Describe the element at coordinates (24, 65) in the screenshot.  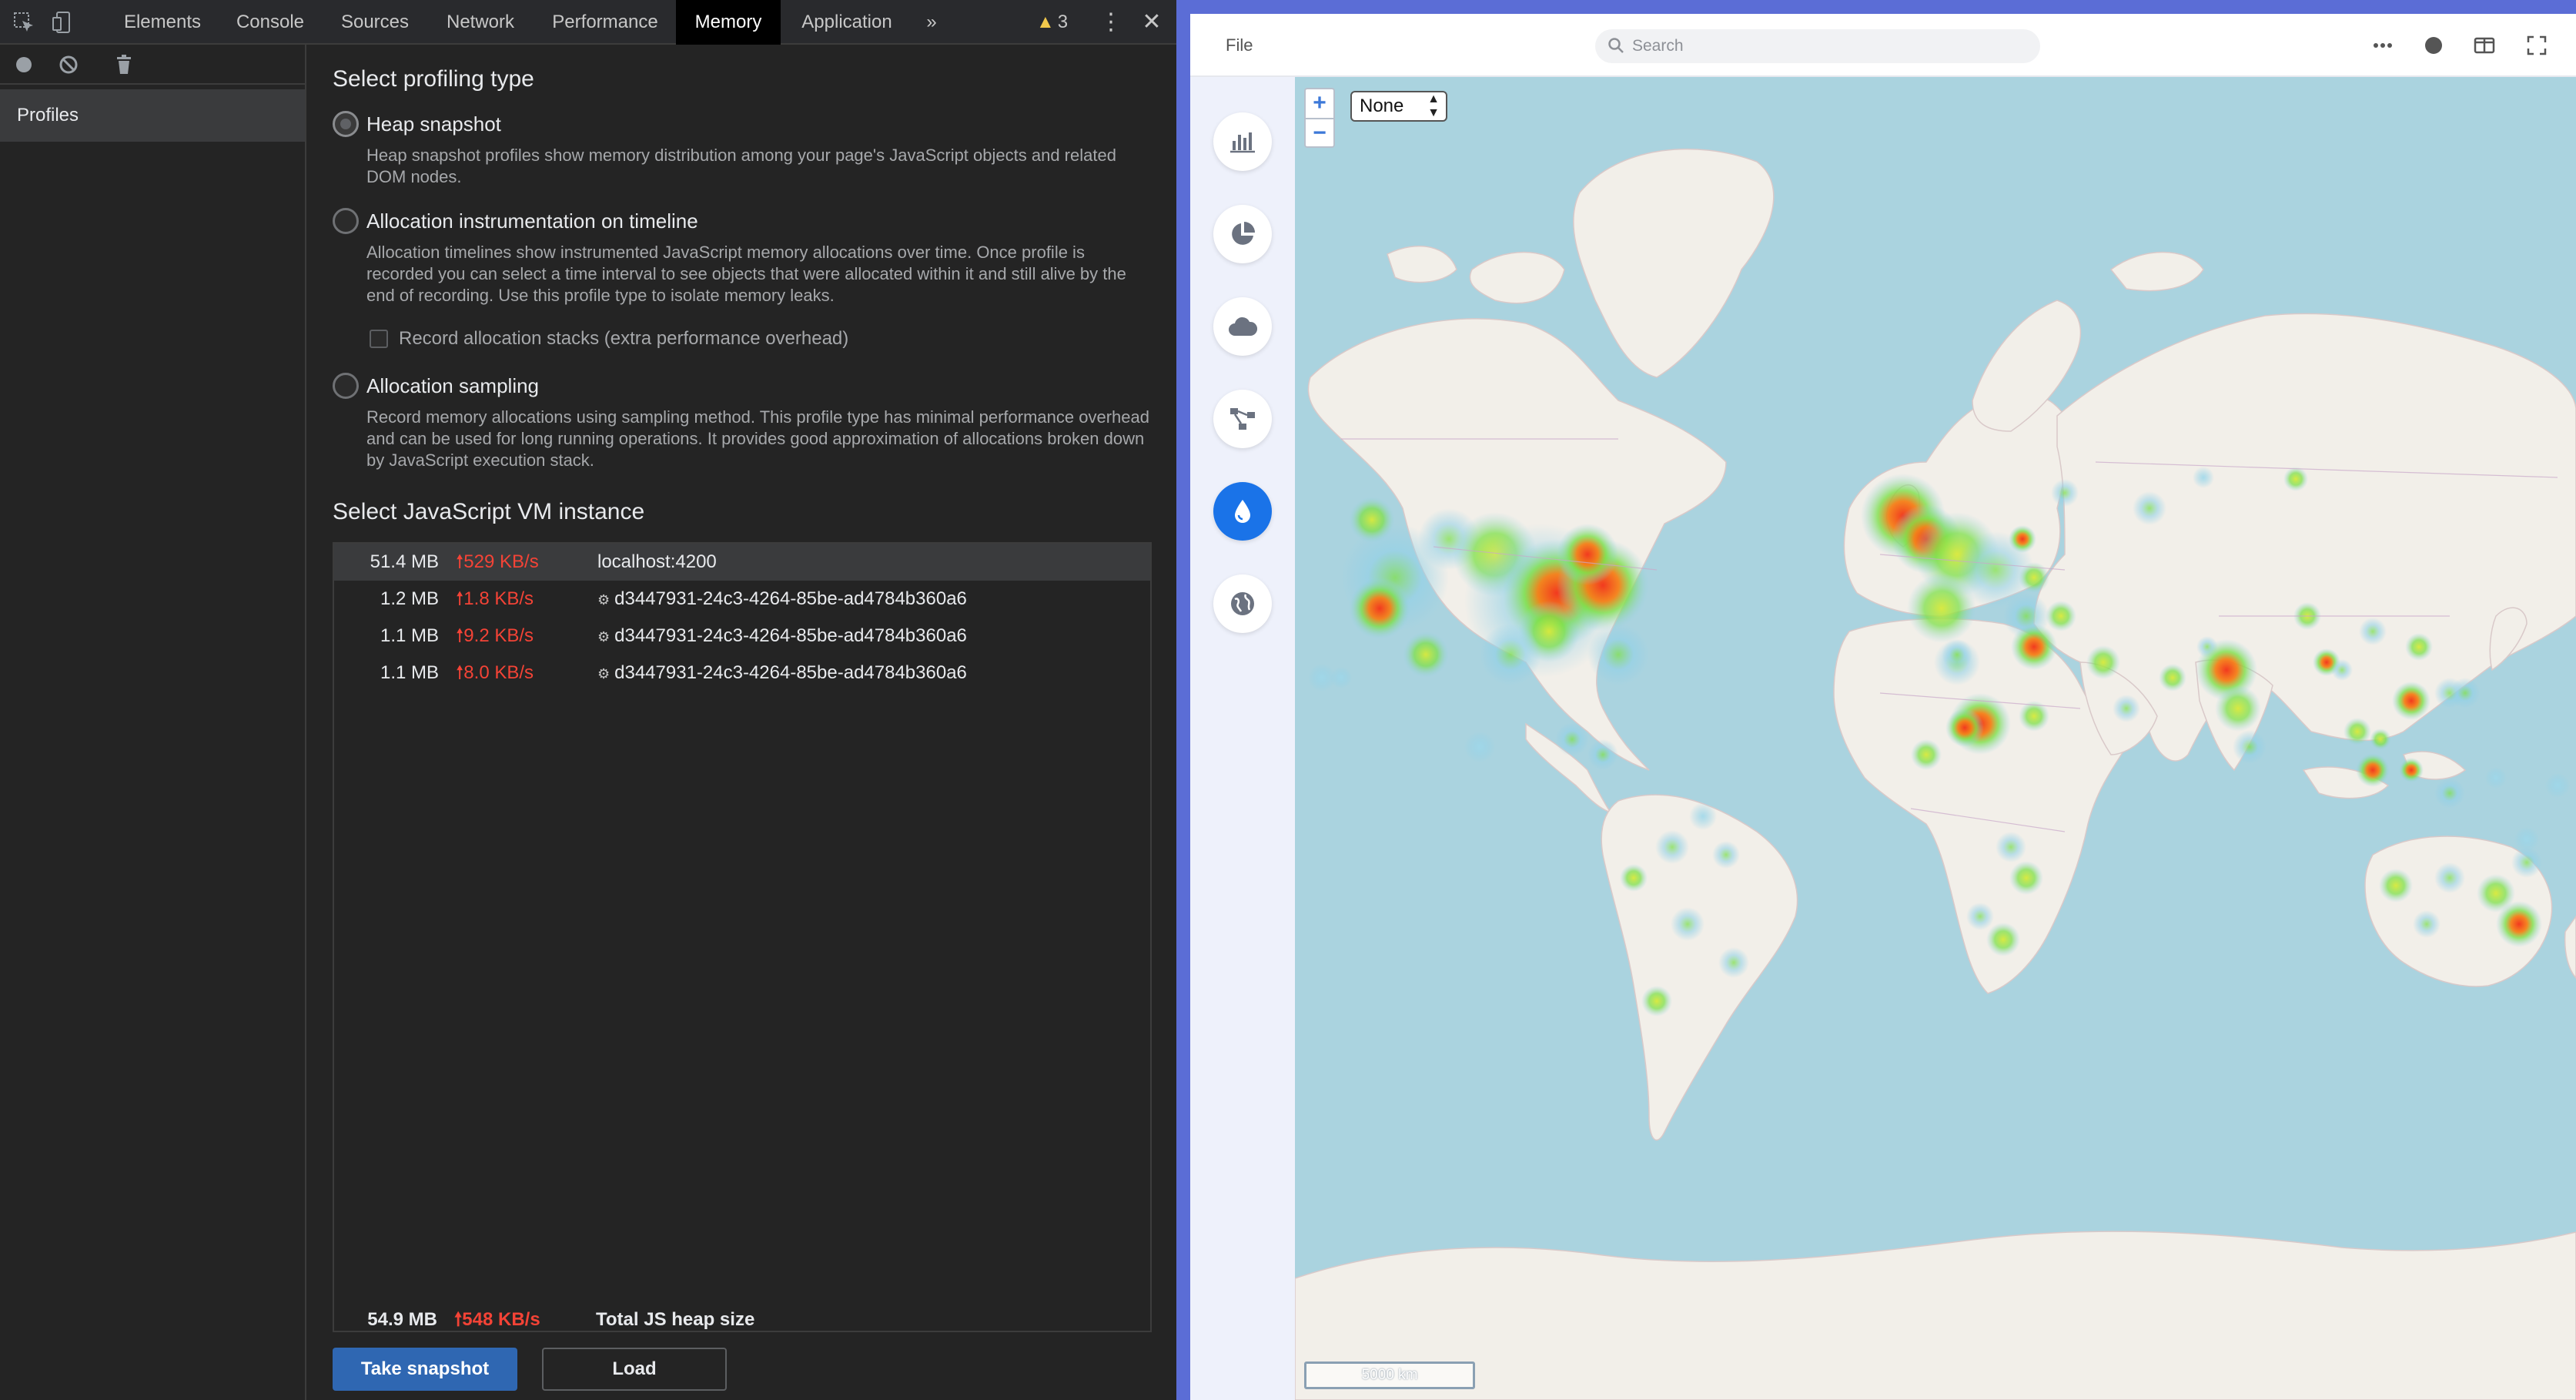
I see `record-icon` at that location.